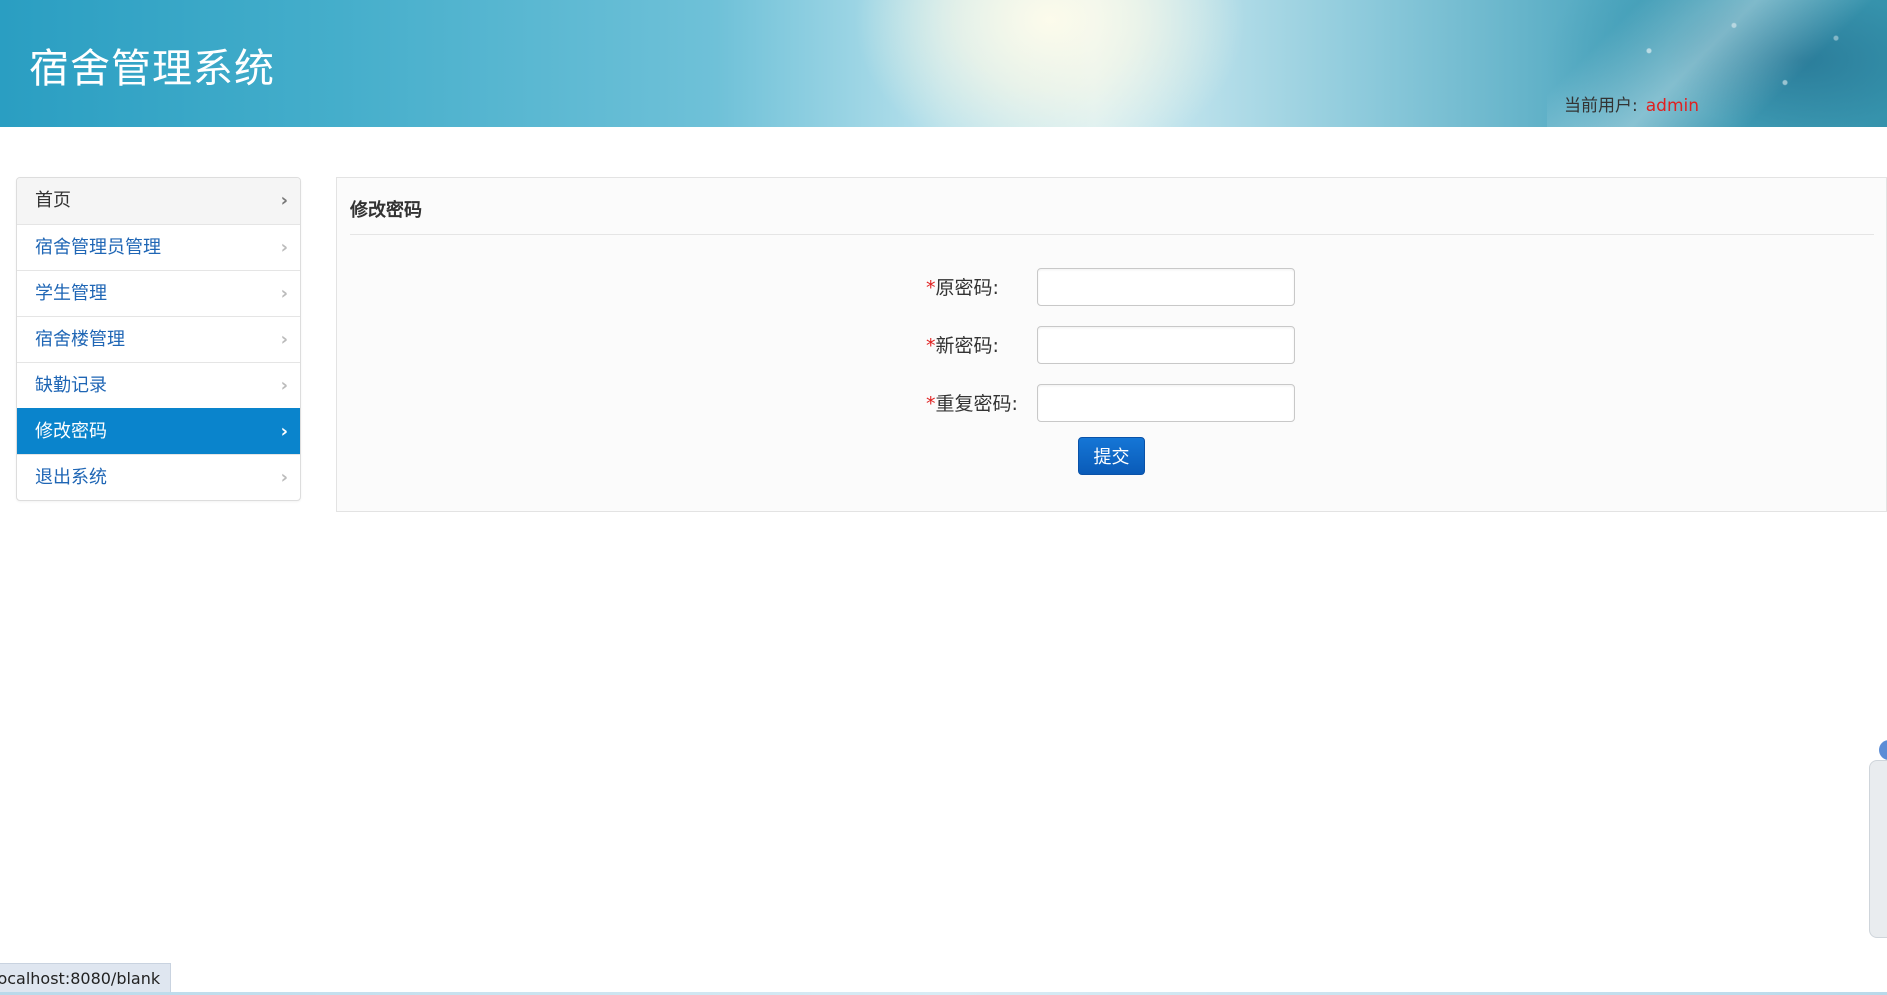  Describe the element at coordinates (158, 385) in the screenshot. I see `sidebar-item-absence-records: 缺勤记录 ›` at that location.